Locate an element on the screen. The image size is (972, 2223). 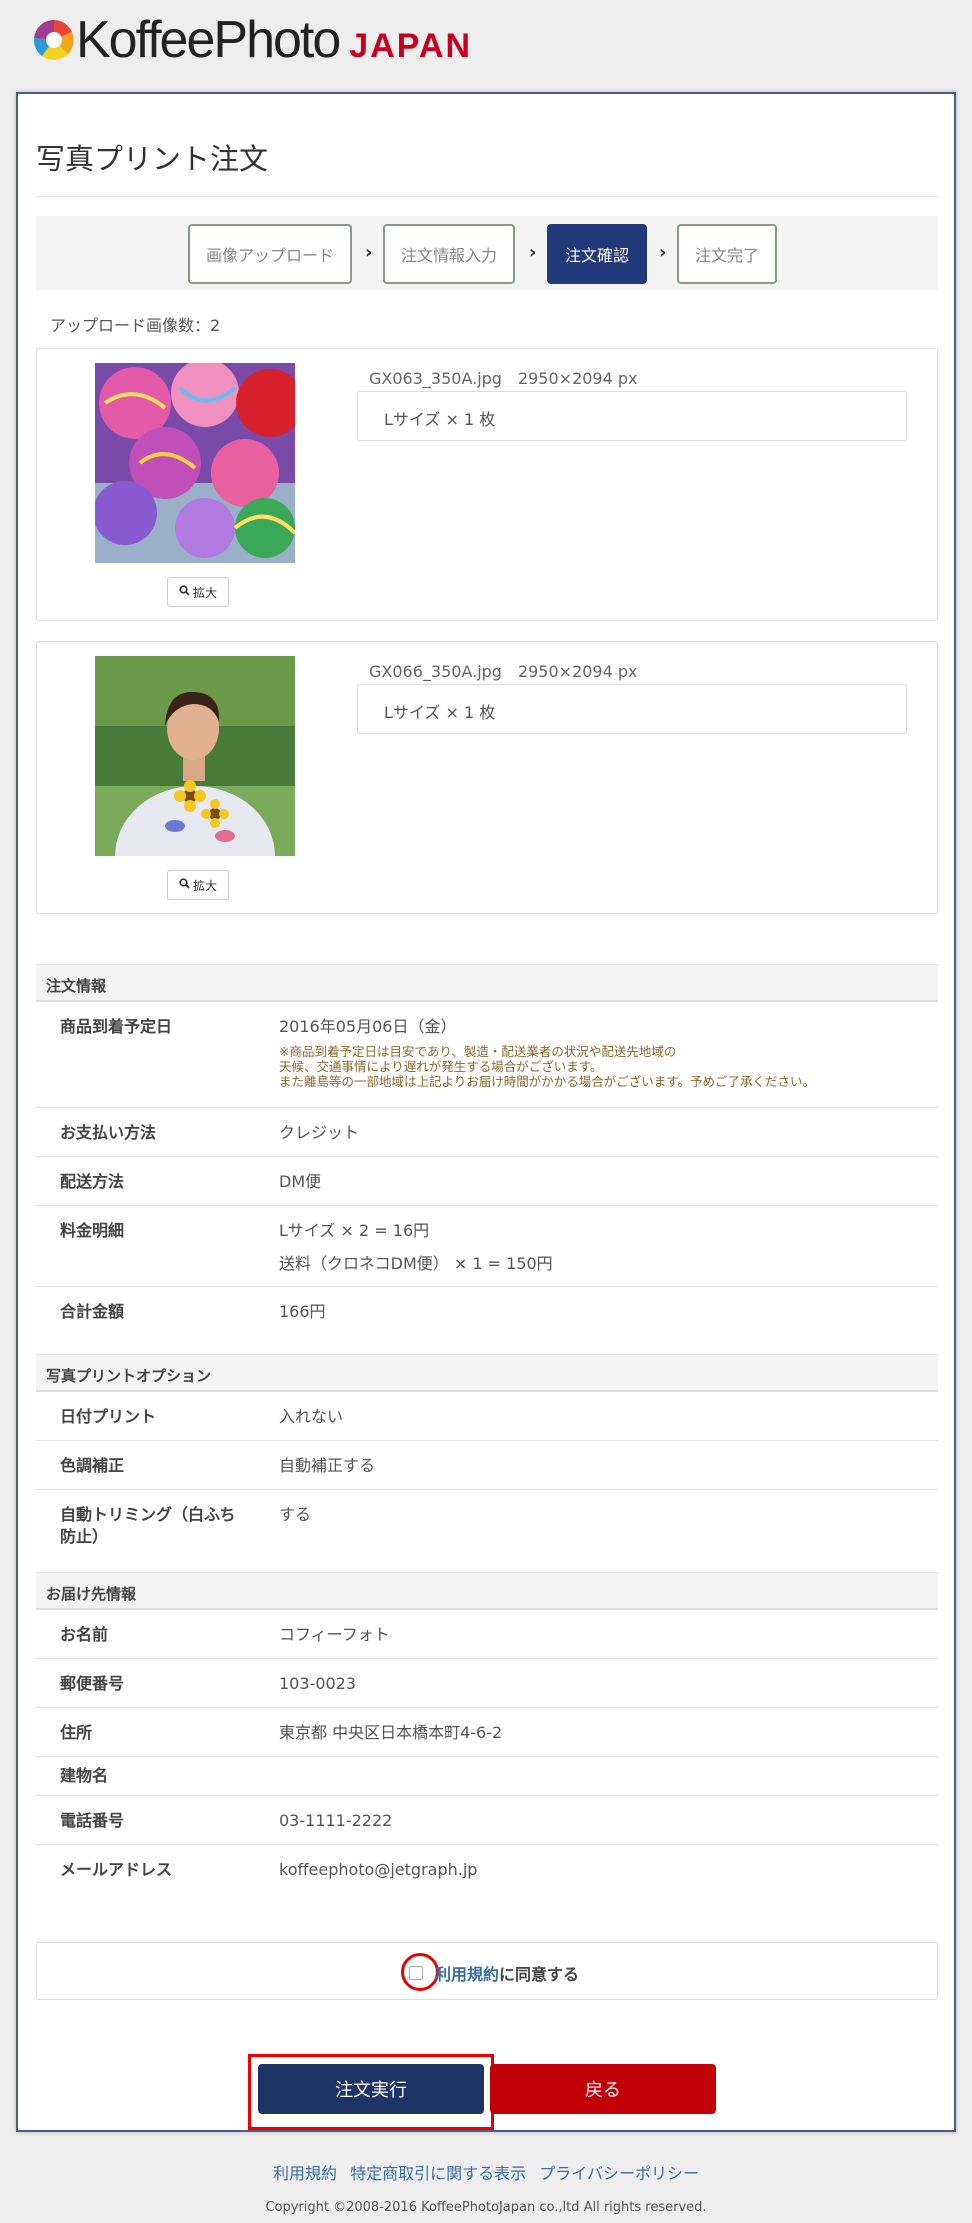
step-complete: 注文完了 is located at coordinates (727, 254).